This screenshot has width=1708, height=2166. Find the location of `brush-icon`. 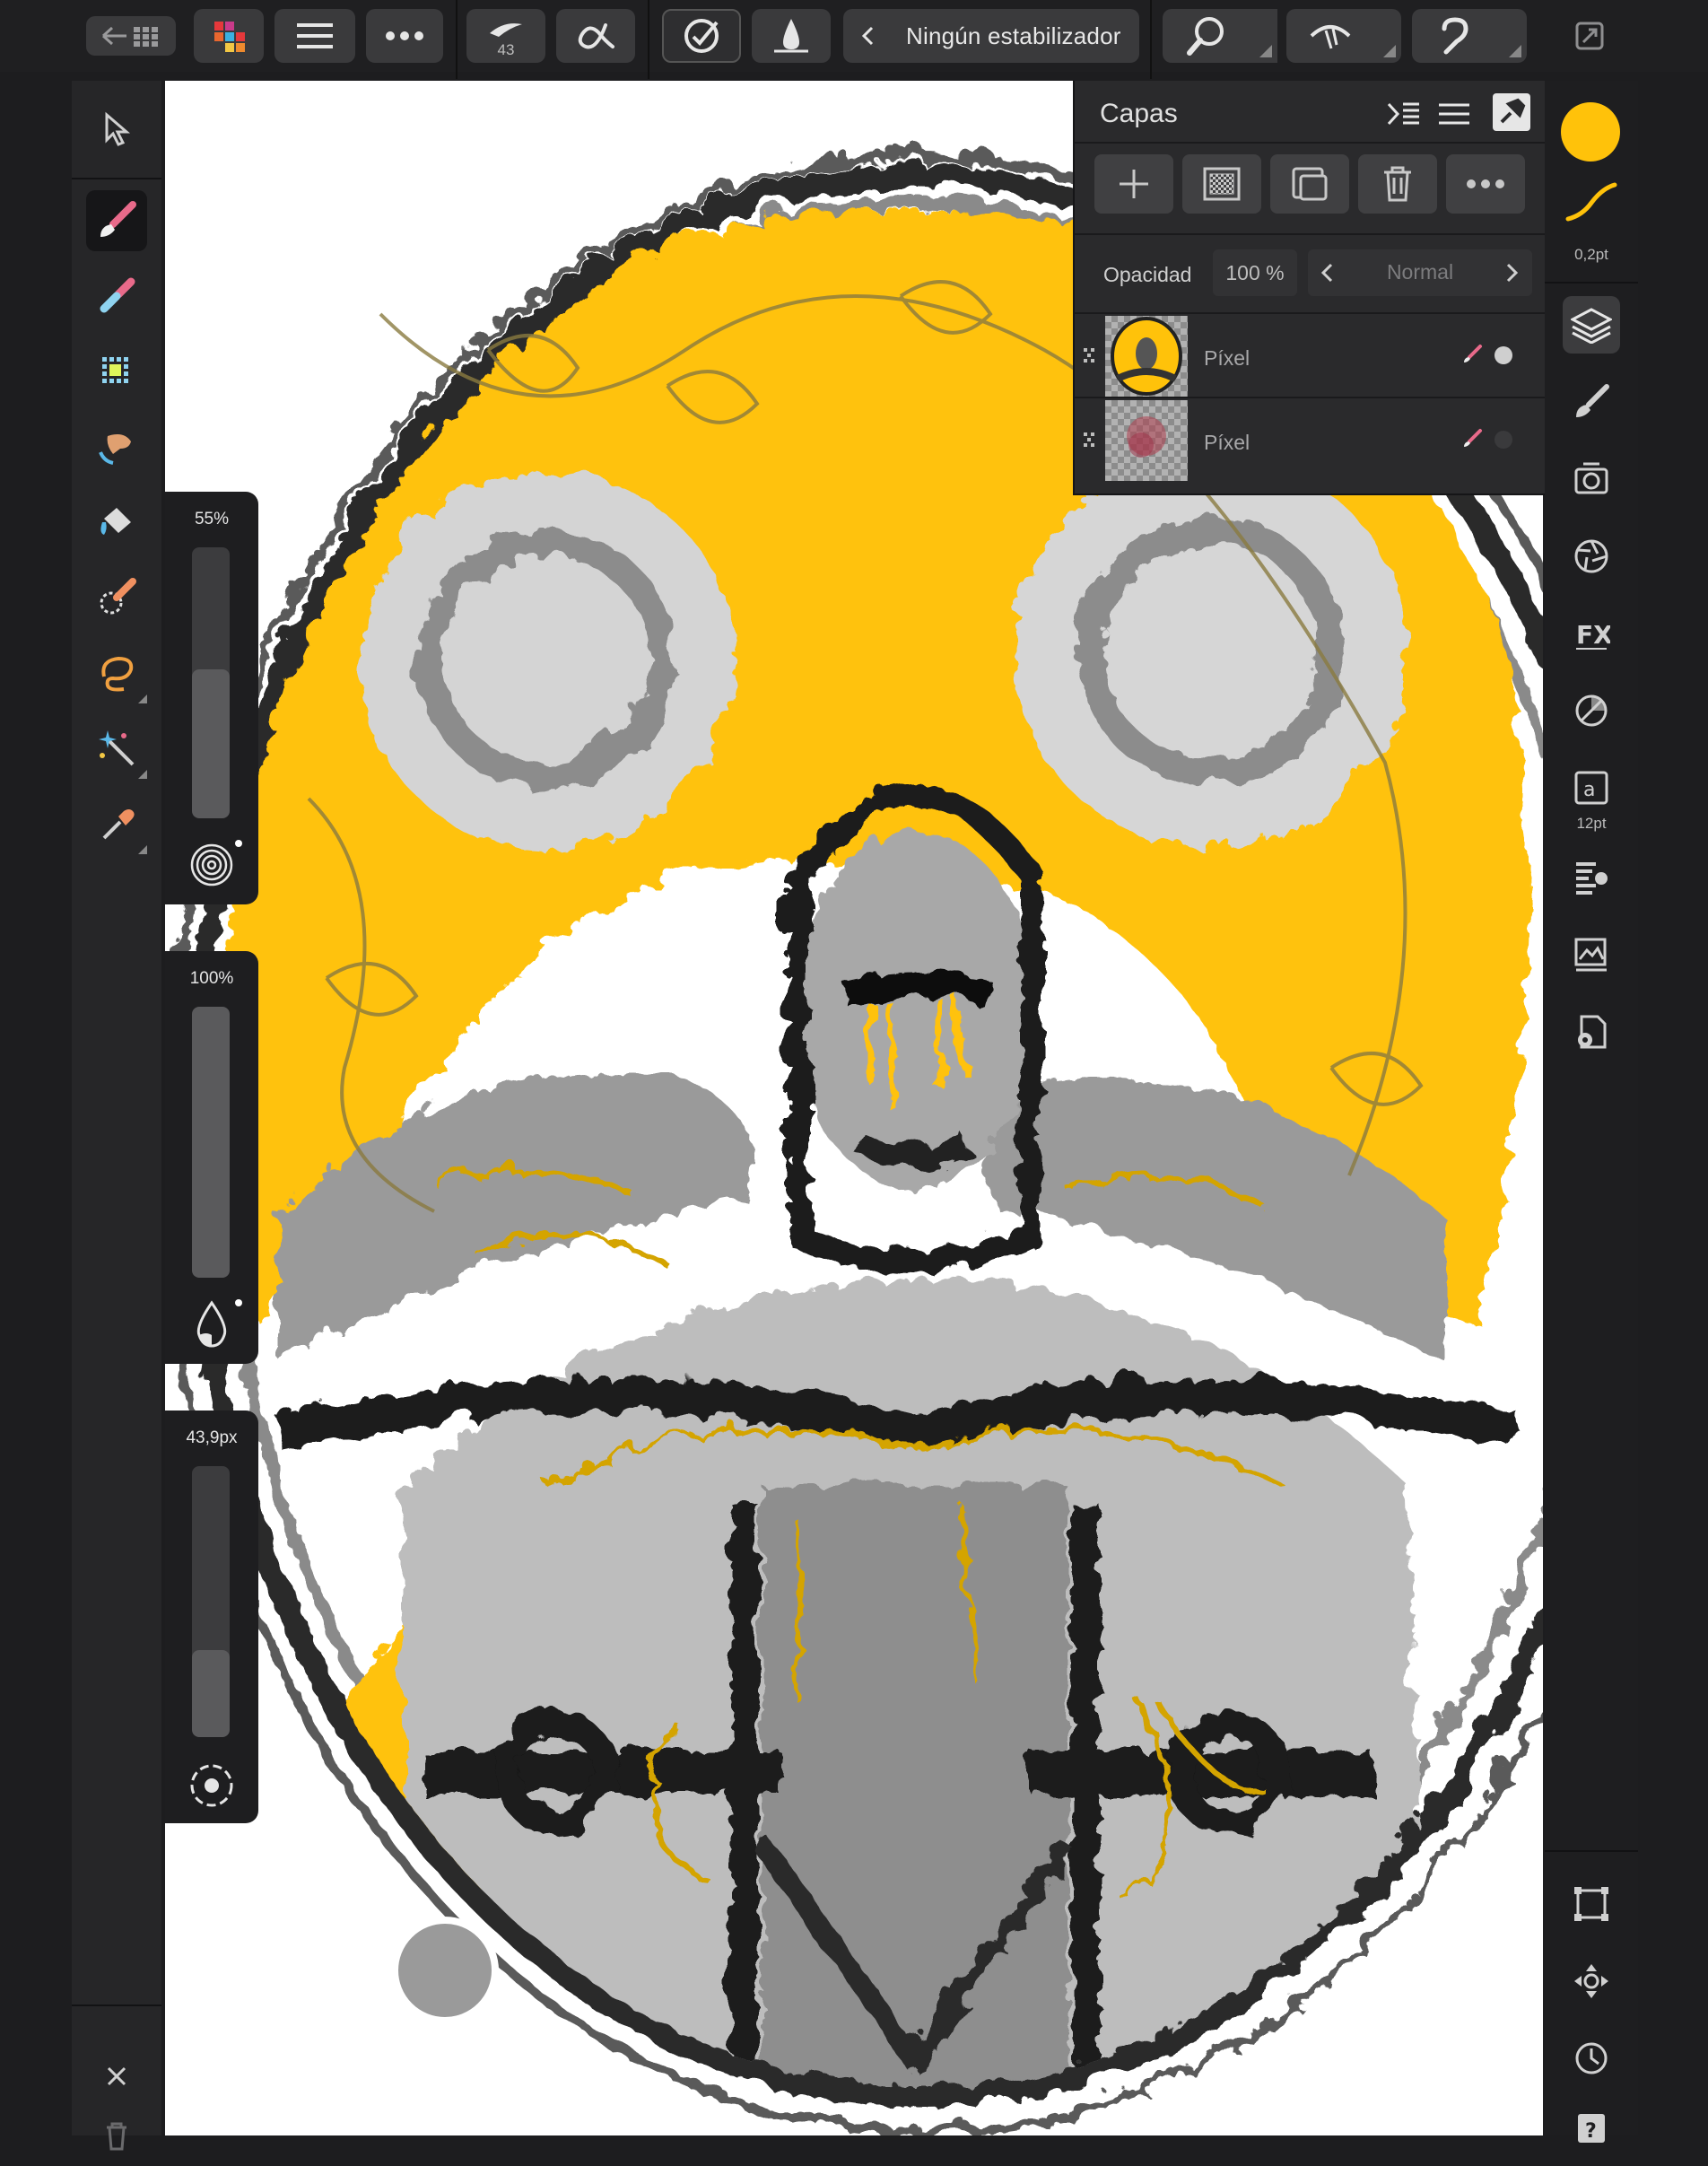

brush-icon is located at coordinates (1592, 400).